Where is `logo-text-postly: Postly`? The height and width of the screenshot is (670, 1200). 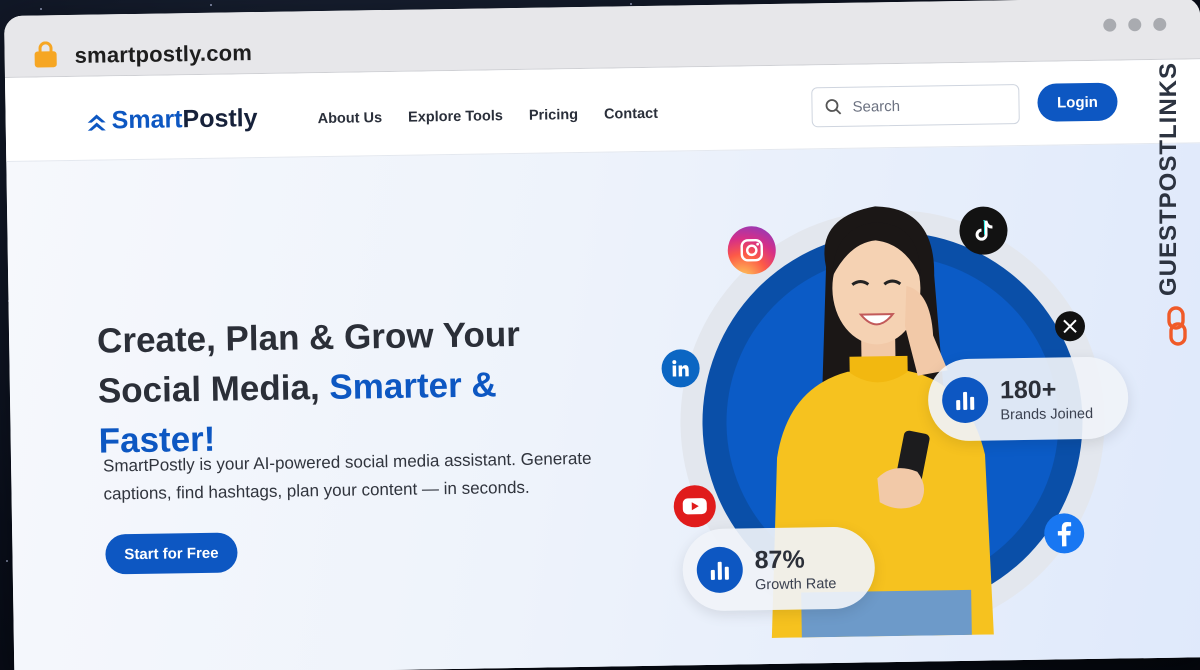 logo-text-postly: Postly is located at coordinates (220, 119).